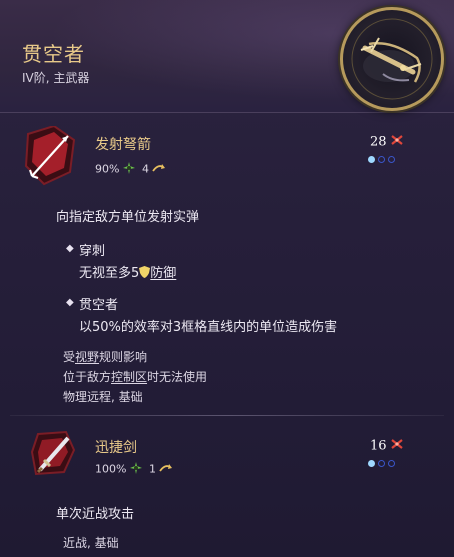  Describe the element at coordinates (87, 357) in the screenshot. I see `vision-link: 视野` at that location.